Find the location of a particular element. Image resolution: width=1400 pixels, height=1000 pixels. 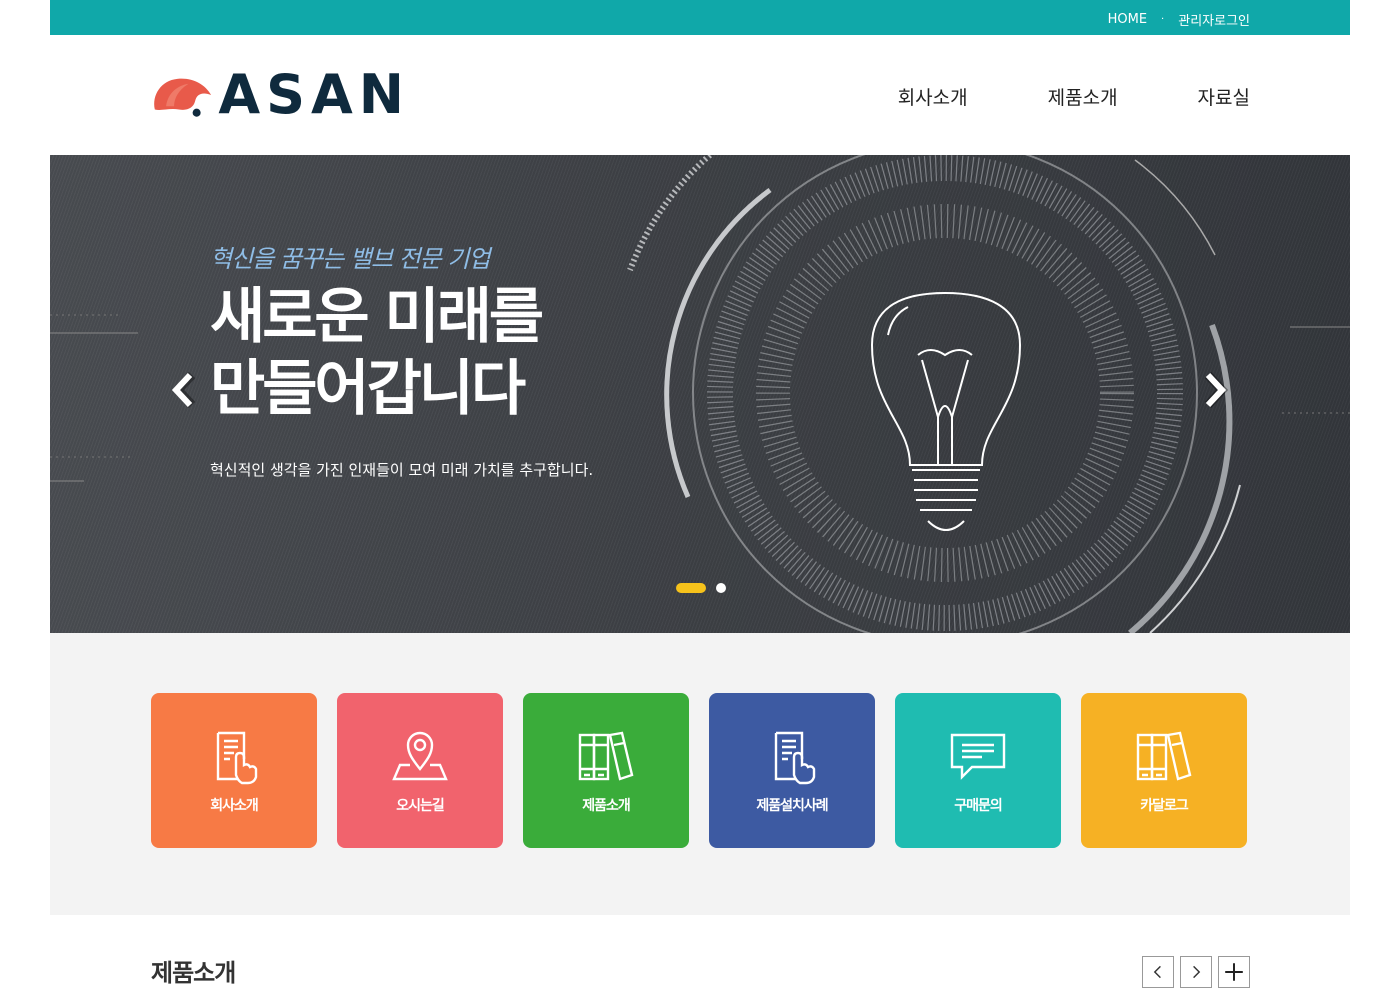

quick-item-products: 제품소개 is located at coordinates (606, 770).